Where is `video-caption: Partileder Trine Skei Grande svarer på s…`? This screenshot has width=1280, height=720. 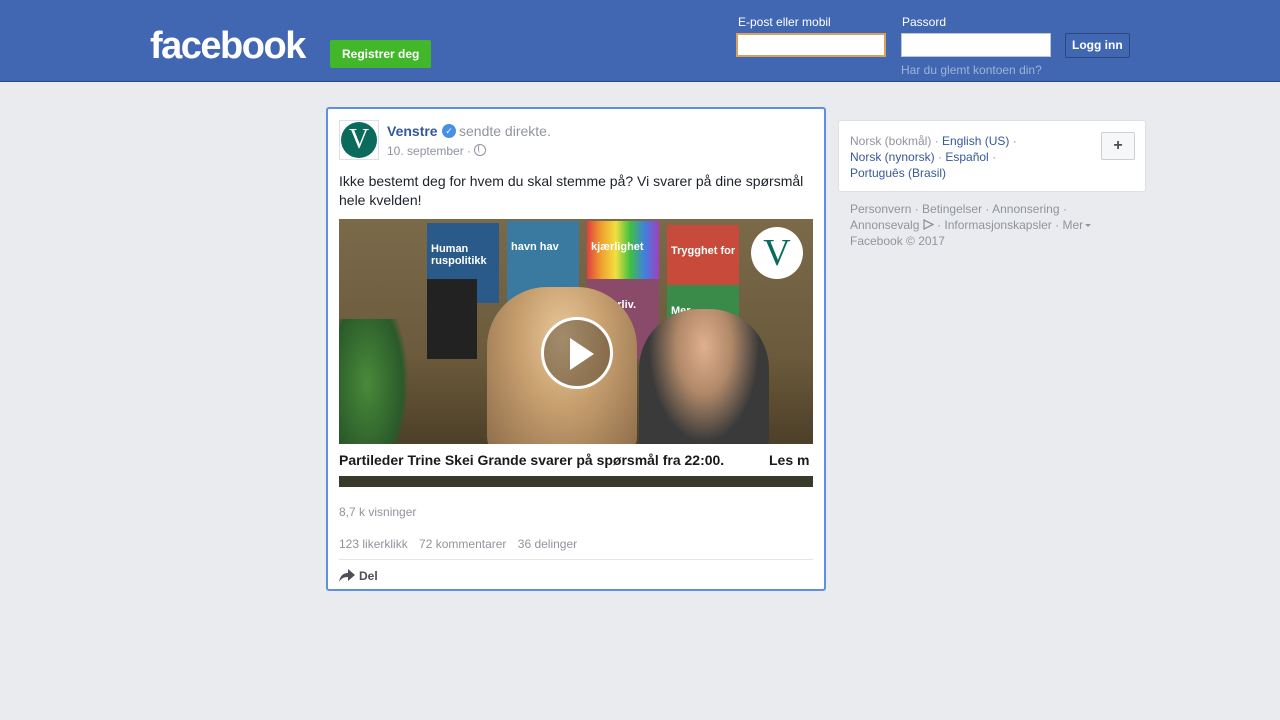
video-caption: Partileder Trine Skei Grande svarer på s… is located at coordinates (576, 460).